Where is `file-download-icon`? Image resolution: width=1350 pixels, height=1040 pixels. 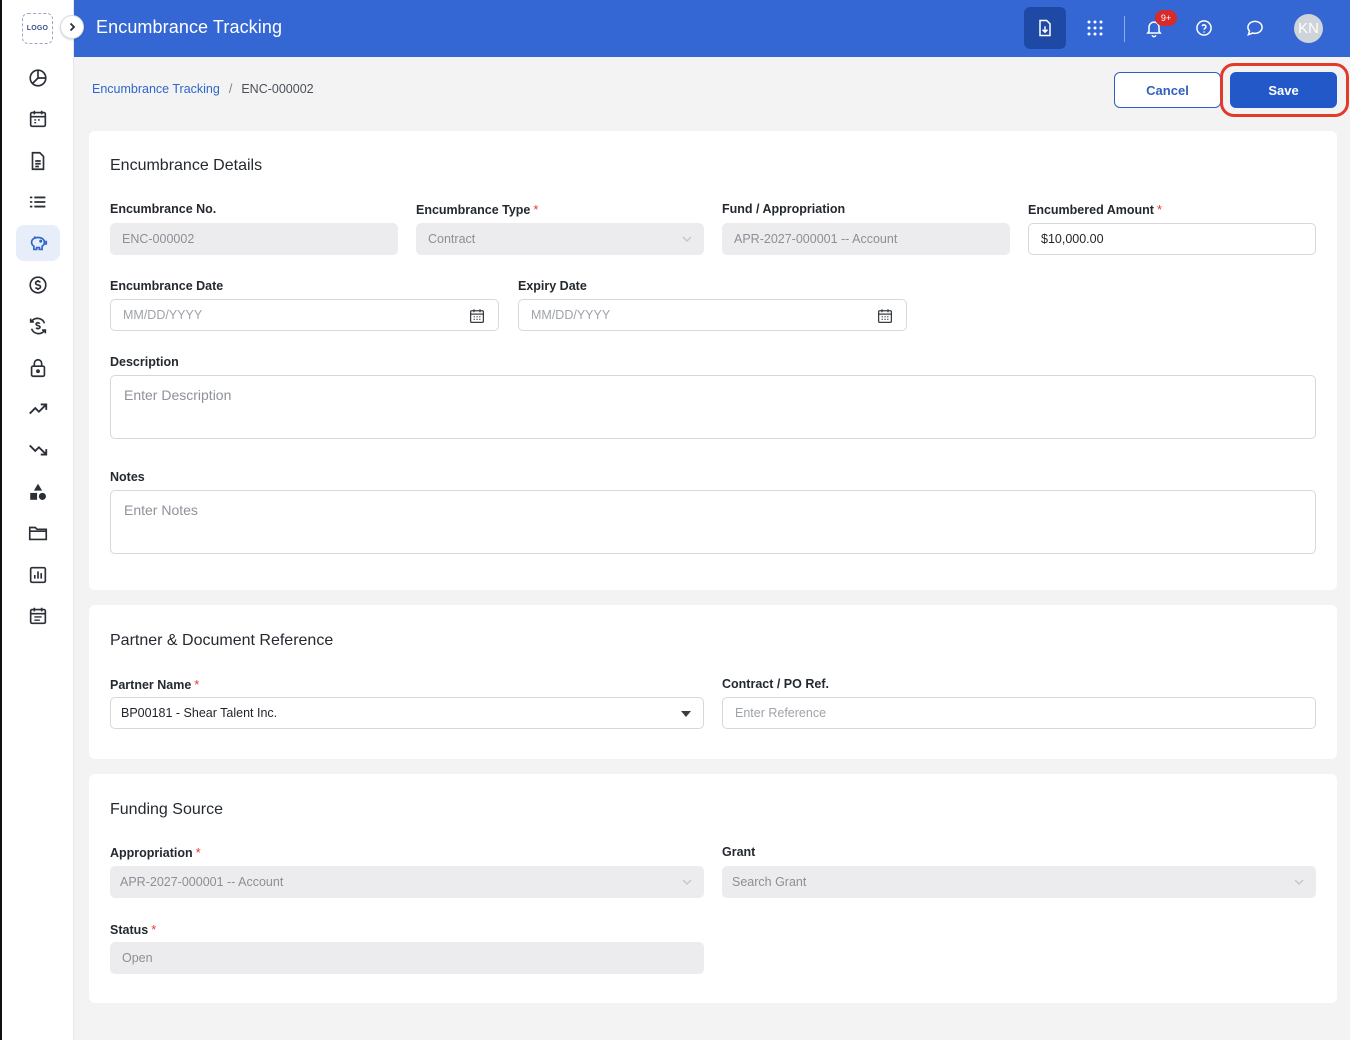 file-download-icon is located at coordinates (1045, 28).